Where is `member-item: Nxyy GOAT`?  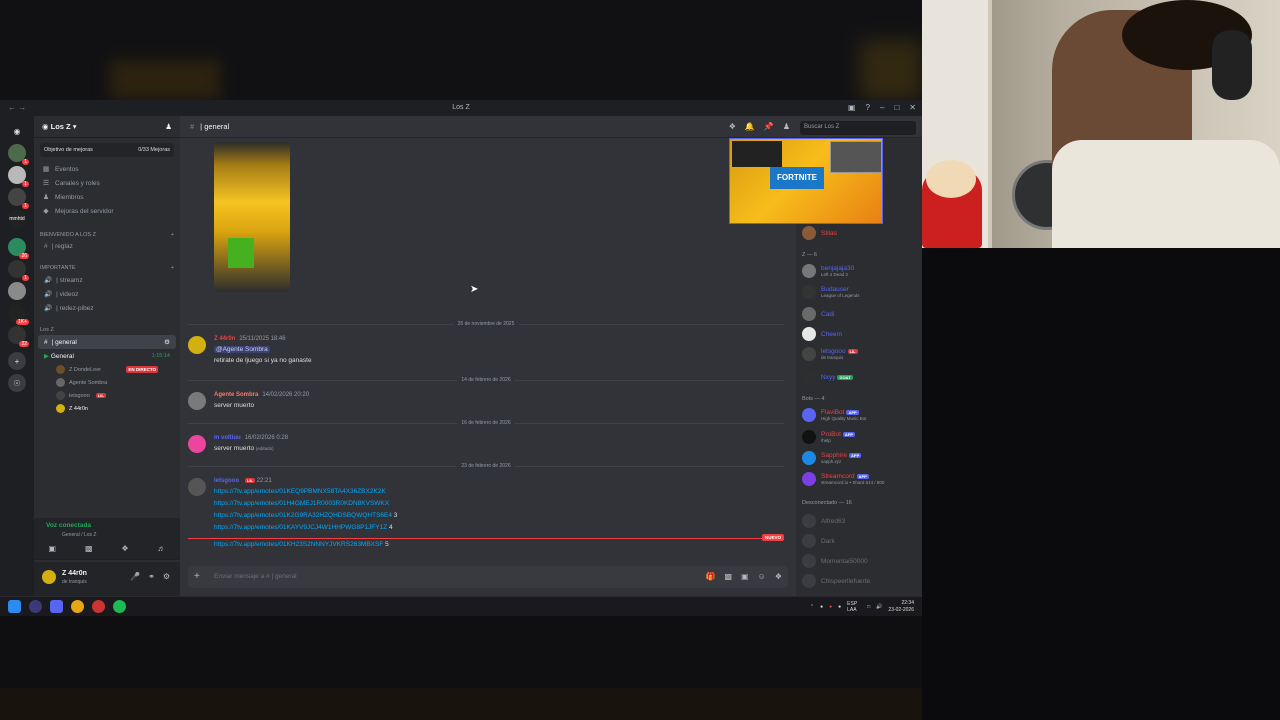
member-item: Nxyy GOAT is located at coordinates (861, 377).